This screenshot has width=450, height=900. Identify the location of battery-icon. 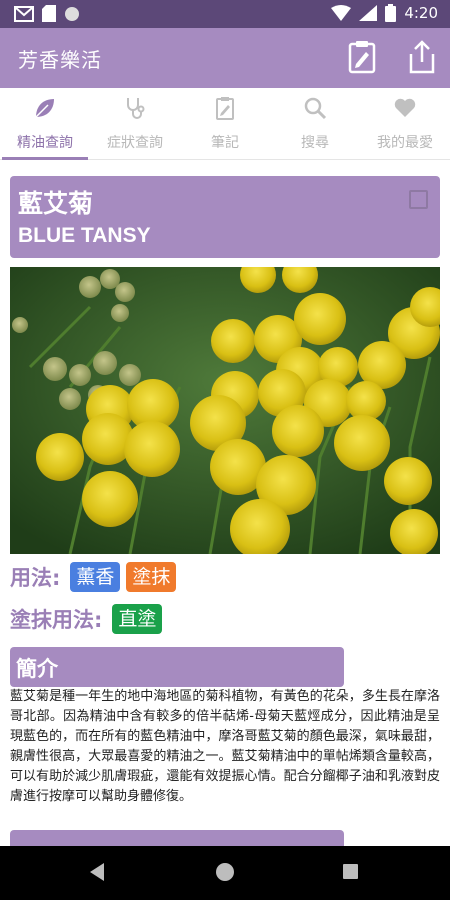
(391, 13).